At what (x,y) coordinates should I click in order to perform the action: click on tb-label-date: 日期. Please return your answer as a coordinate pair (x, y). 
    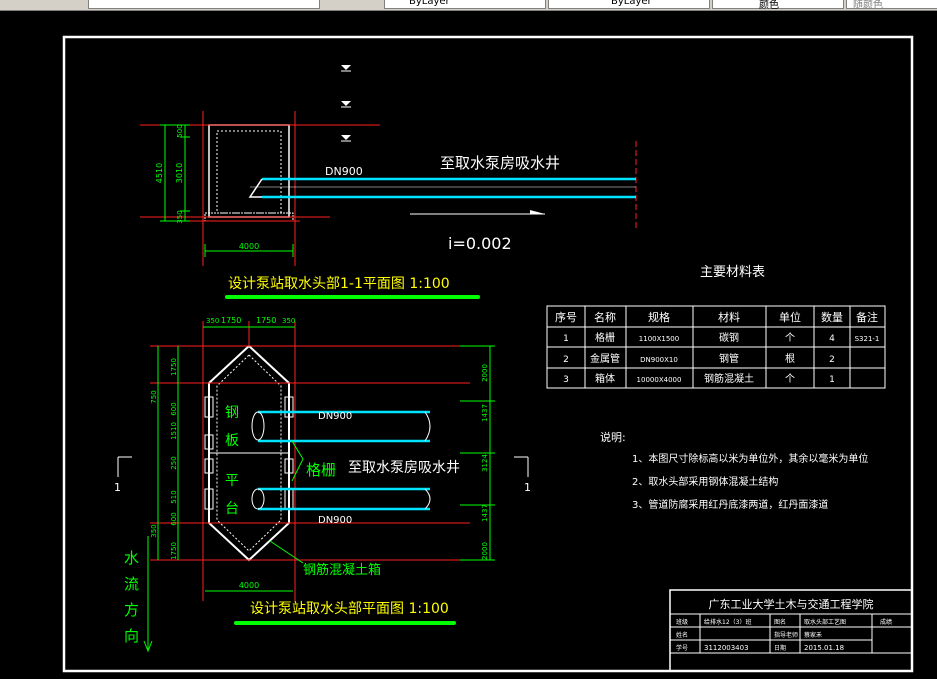
    Looking at the image, I should click on (780, 648).